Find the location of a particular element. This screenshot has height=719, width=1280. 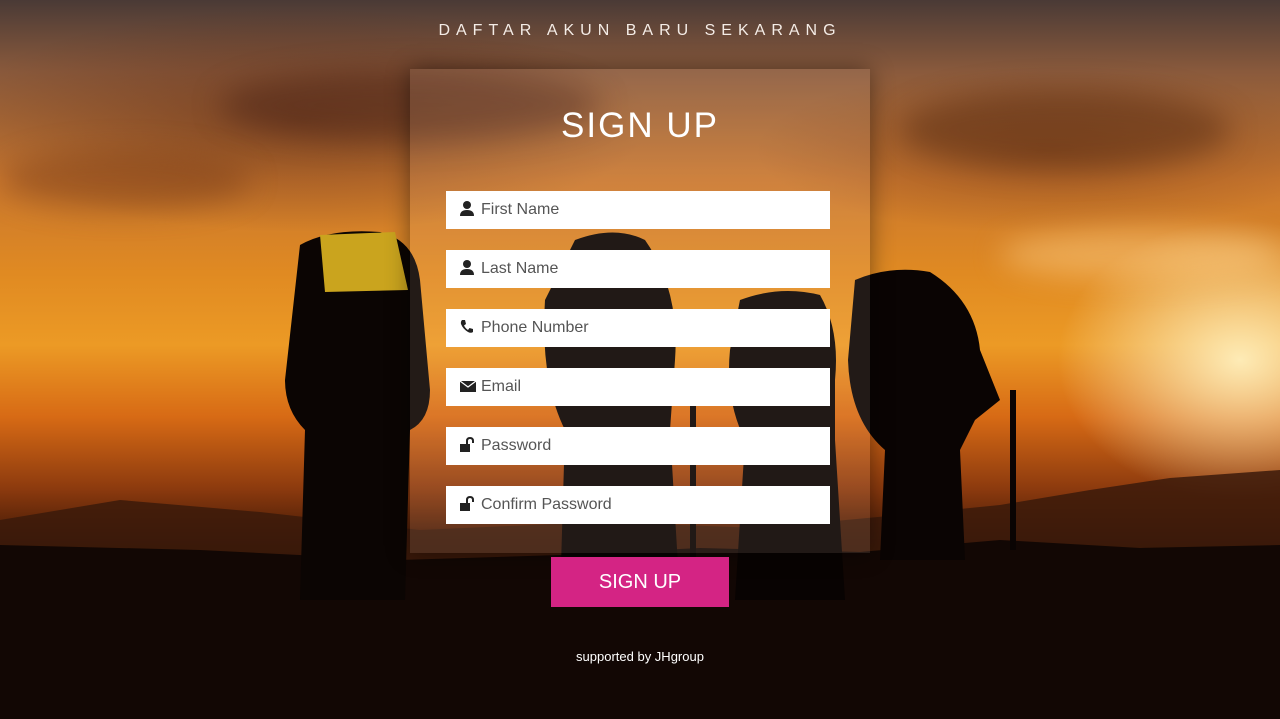

form-title: SIGN UP is located at coordinates (640, 125).